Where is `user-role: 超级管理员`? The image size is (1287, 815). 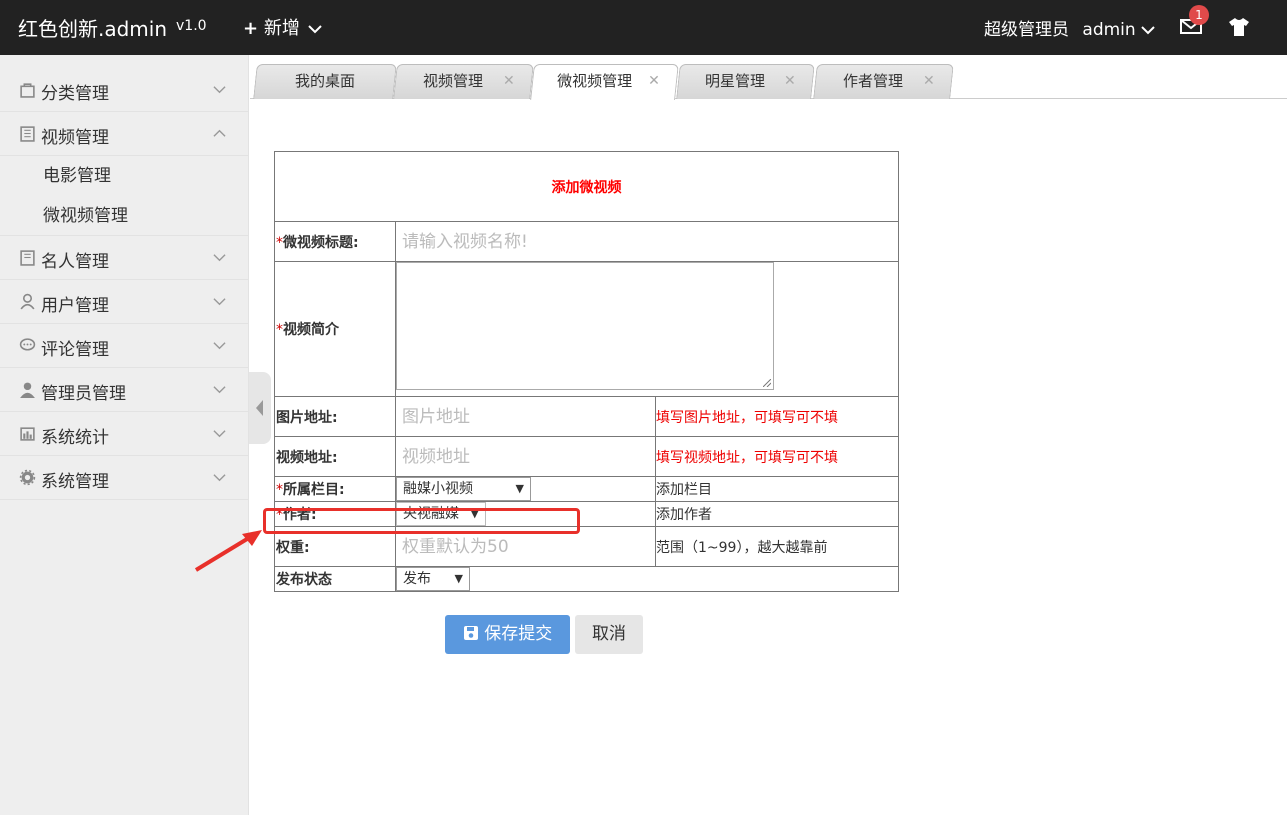
user-role: 超级管理员 is located at coordinates (1026, 30).